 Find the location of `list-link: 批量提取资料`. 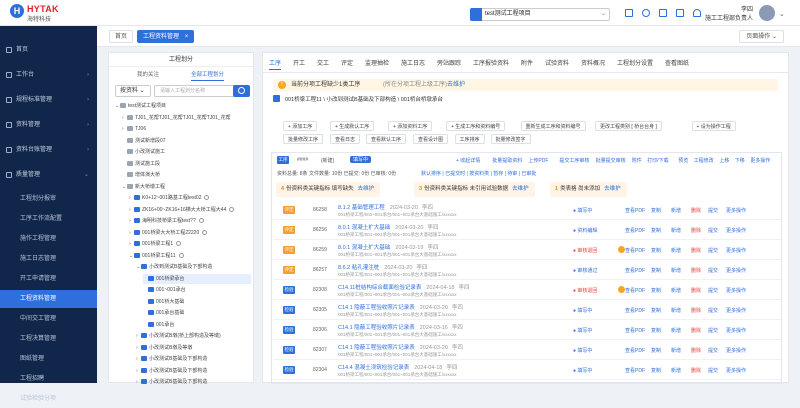

list-link: 批量提取资料 is located at coordinates (507, 160).